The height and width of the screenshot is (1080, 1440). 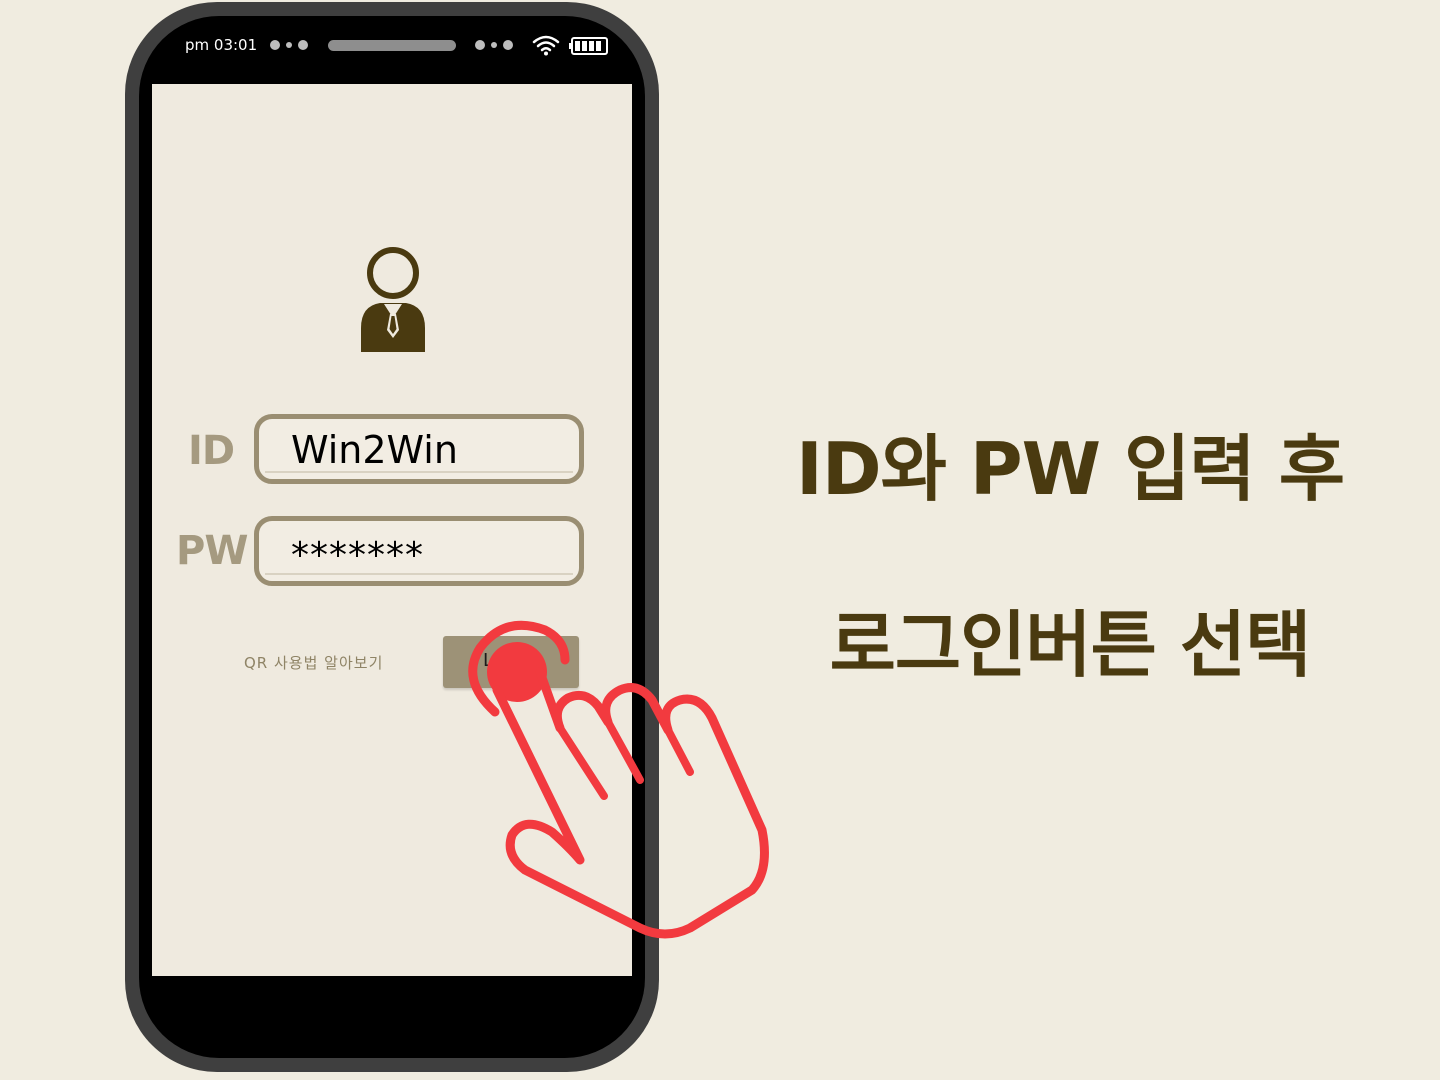 I want to click on user-icon, so click(x=393, y=299).